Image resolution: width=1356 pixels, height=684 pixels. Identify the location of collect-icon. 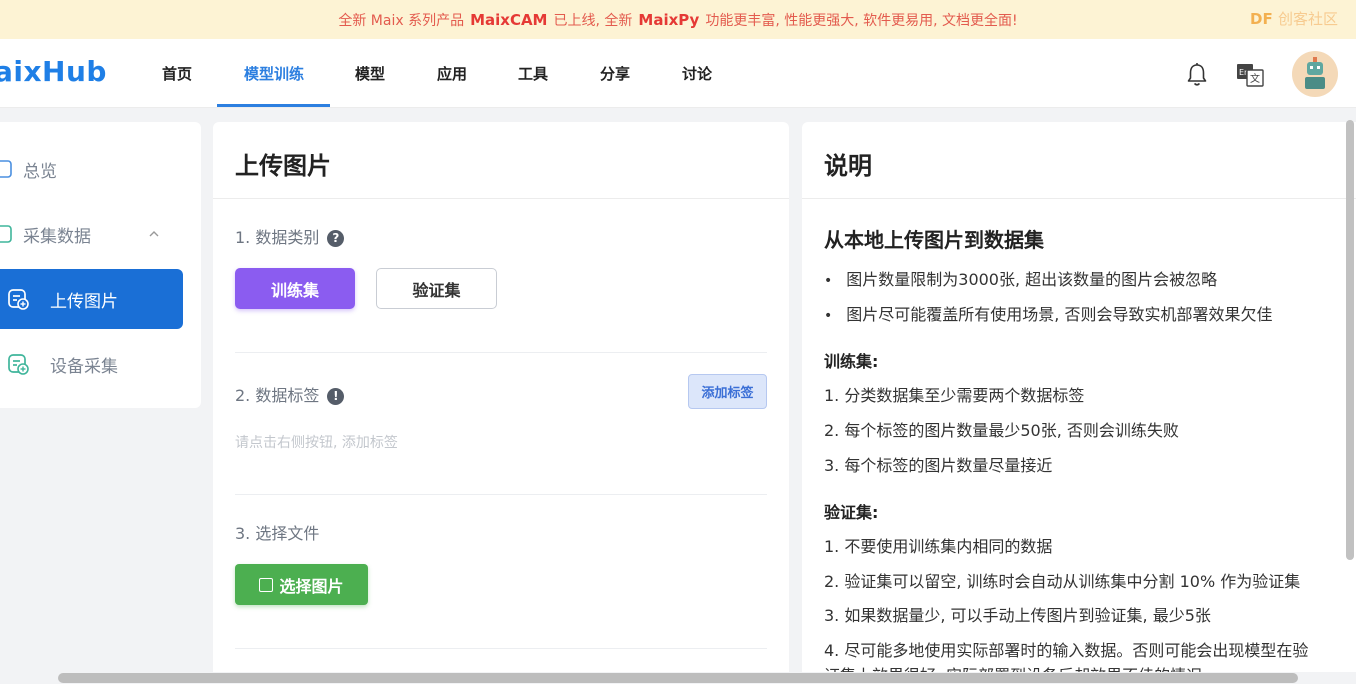
(6, 234).